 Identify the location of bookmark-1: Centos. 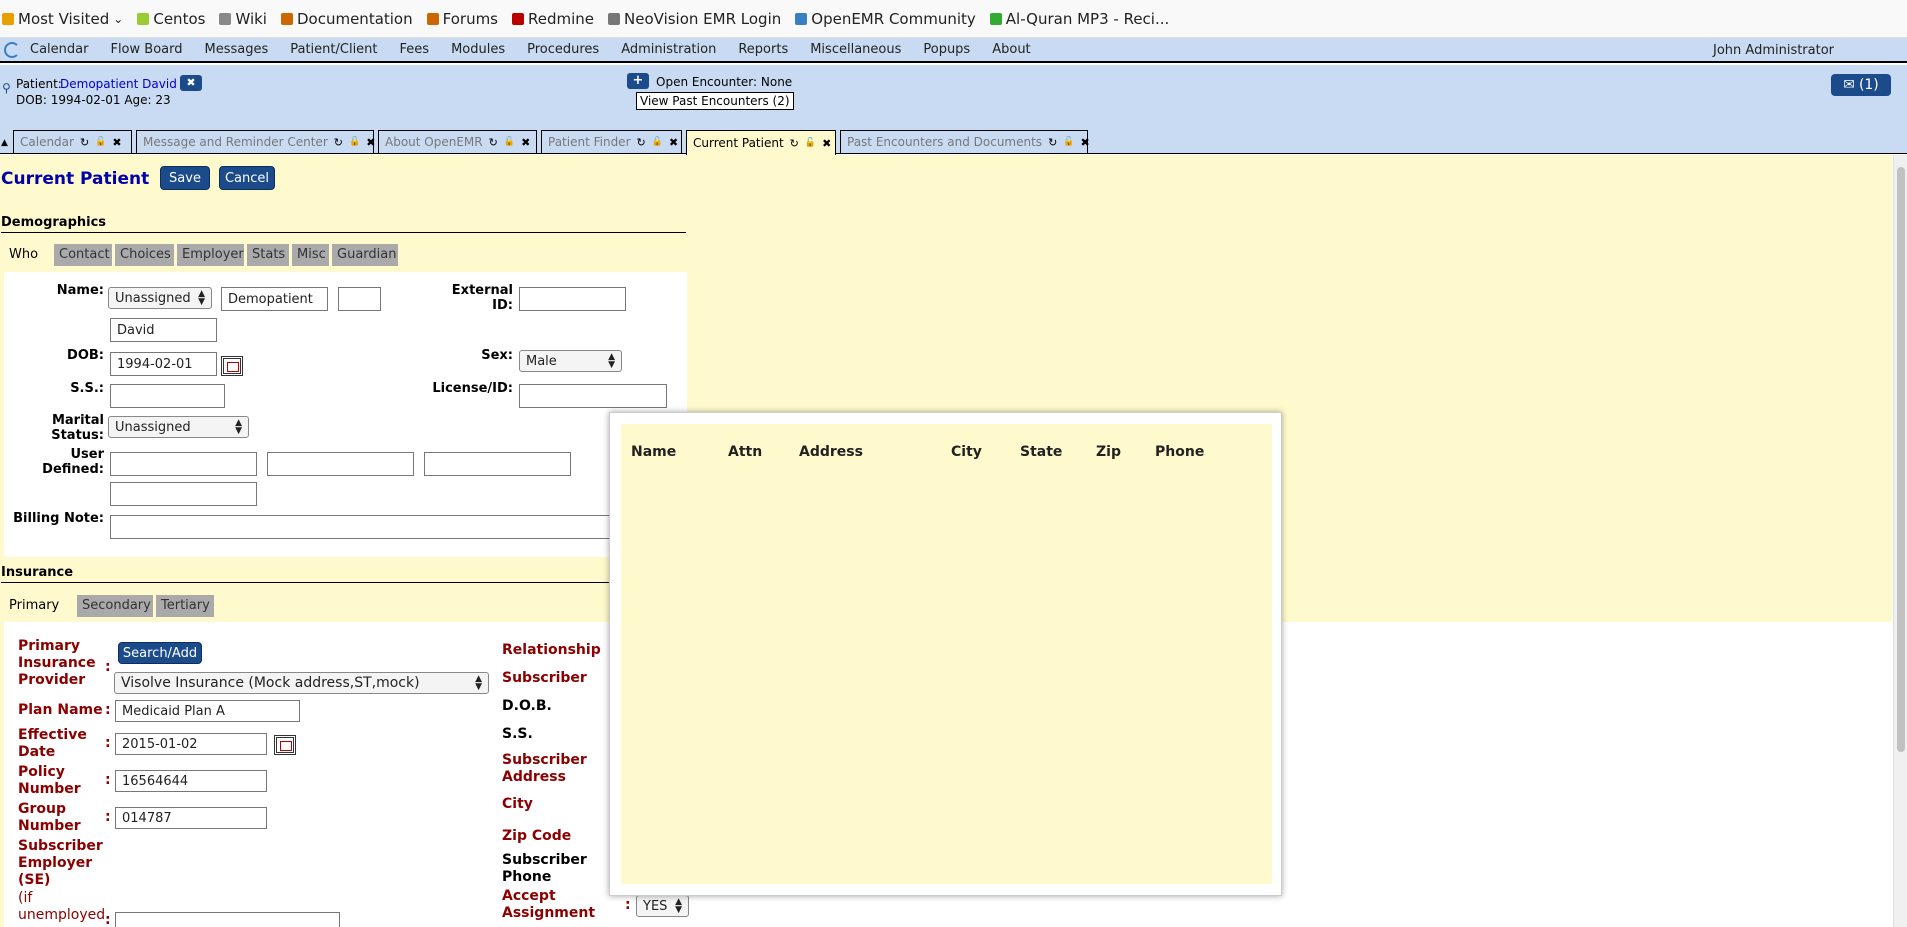
(171, 19).